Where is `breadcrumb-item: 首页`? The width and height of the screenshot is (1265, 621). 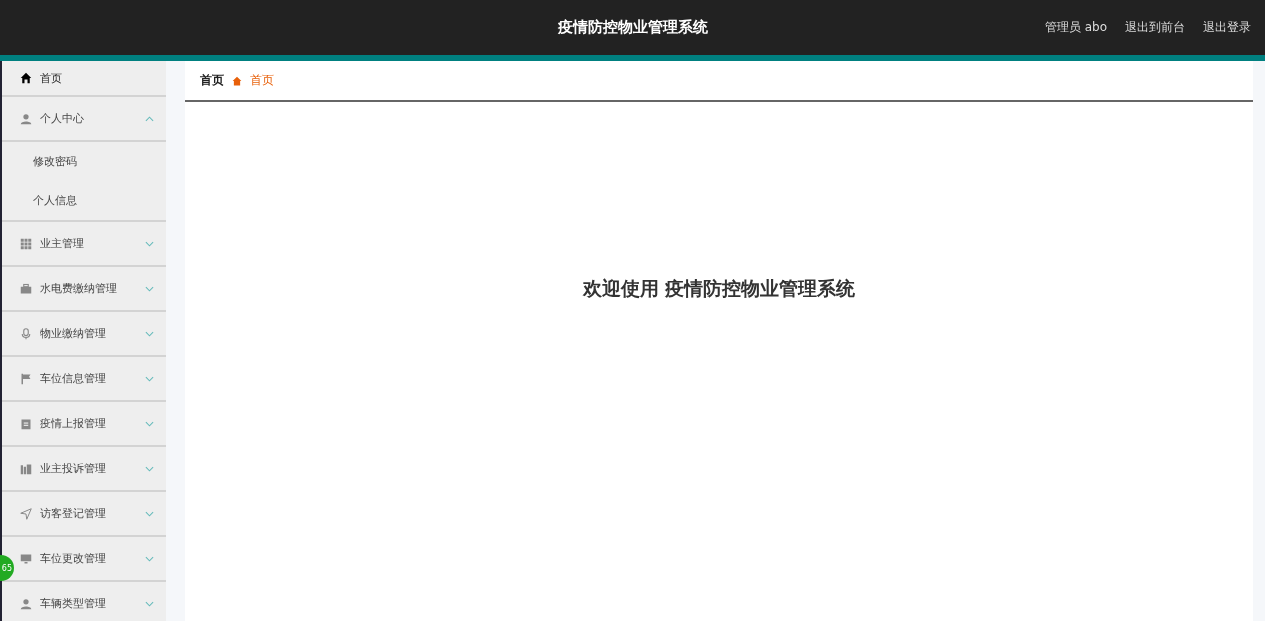 breadcrumb-item: 首页 is located at coordinates (262, 80).